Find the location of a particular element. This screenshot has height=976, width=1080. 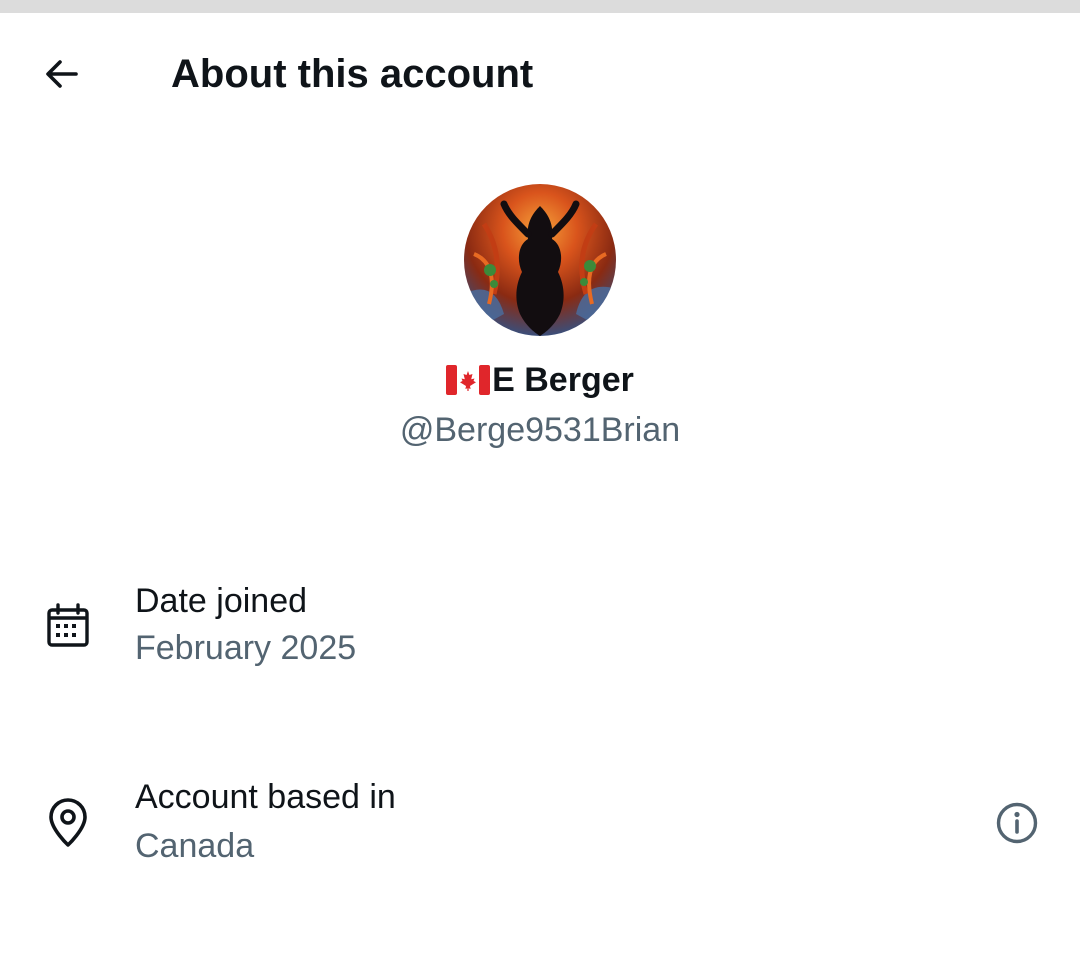

back-button is located at coordinates (62, 74).